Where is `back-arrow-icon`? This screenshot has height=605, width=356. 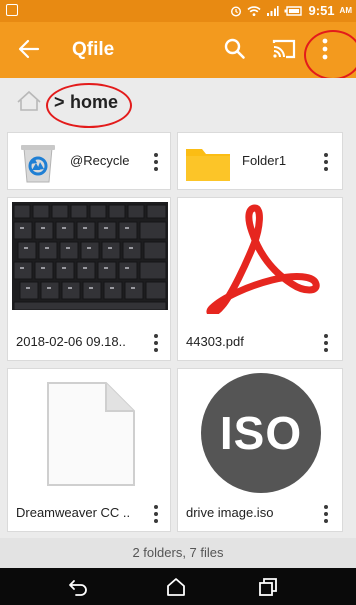
back-arrow-icon is located at coordinates (29, 49).